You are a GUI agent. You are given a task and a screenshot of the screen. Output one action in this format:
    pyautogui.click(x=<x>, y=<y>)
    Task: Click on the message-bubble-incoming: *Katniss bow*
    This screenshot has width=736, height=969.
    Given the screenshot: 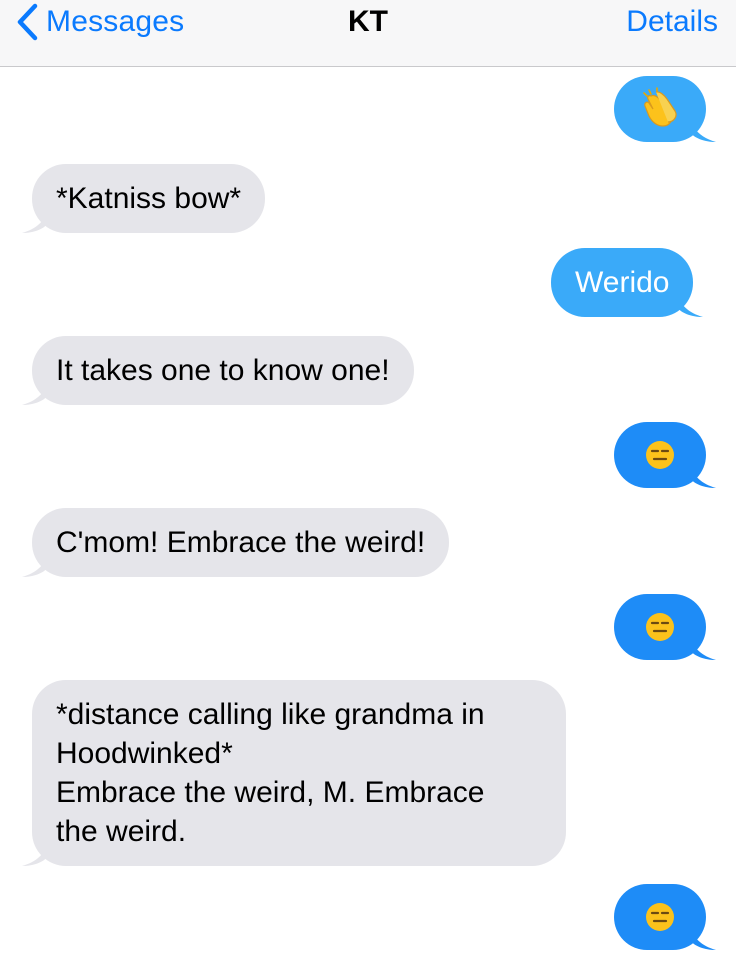 What is the action you would take?
    pyautogui.click(x=144, y=198)
    